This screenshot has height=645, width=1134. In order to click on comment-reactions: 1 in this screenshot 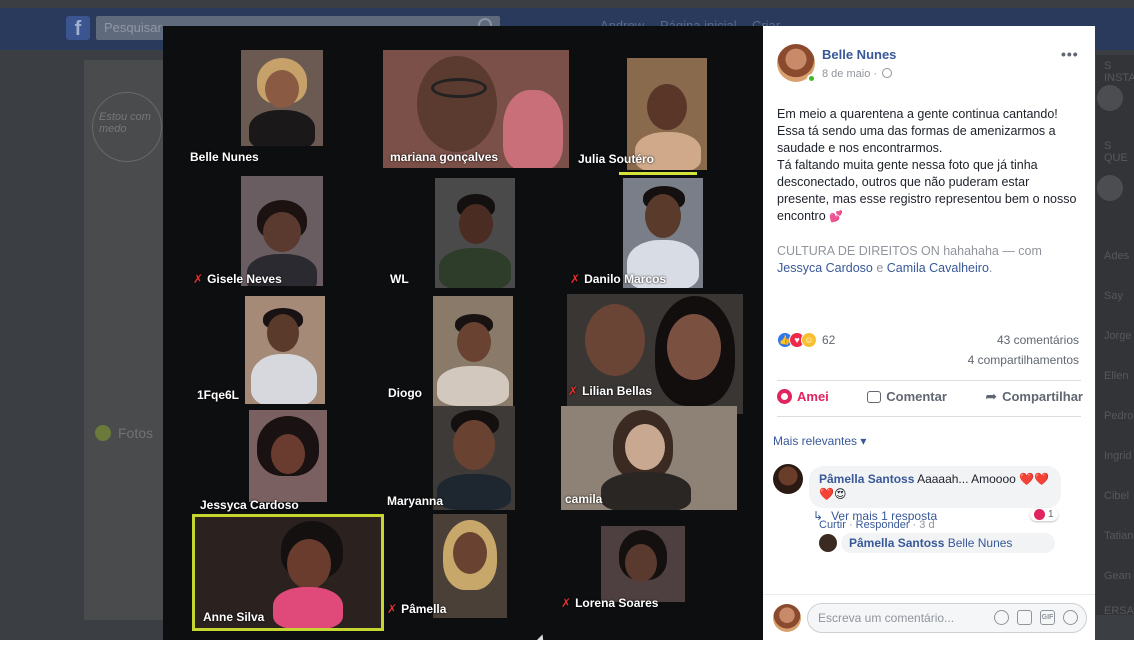, I will do `click(1044, 514)`.